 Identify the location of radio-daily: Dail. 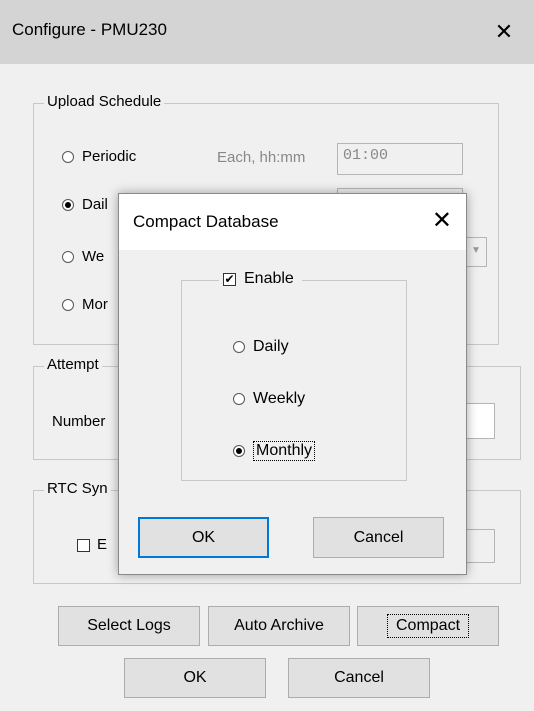
(85, 204).